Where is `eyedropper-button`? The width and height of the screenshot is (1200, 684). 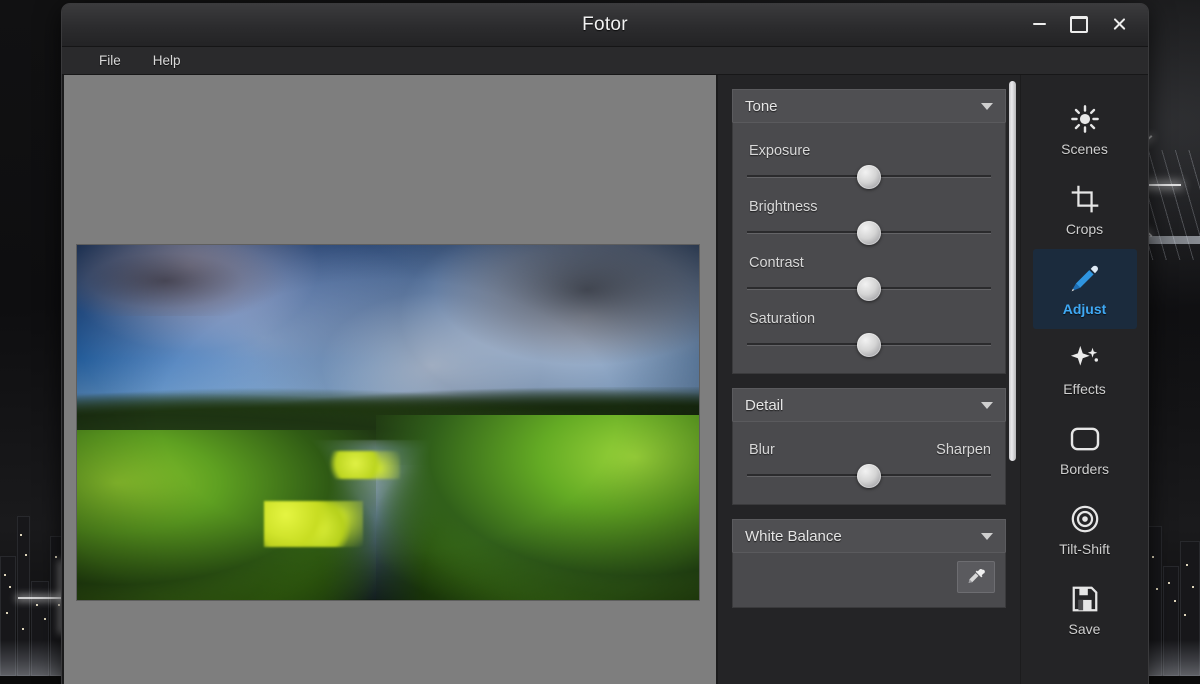 eyedropper-button is located at coordinates (976, 577).